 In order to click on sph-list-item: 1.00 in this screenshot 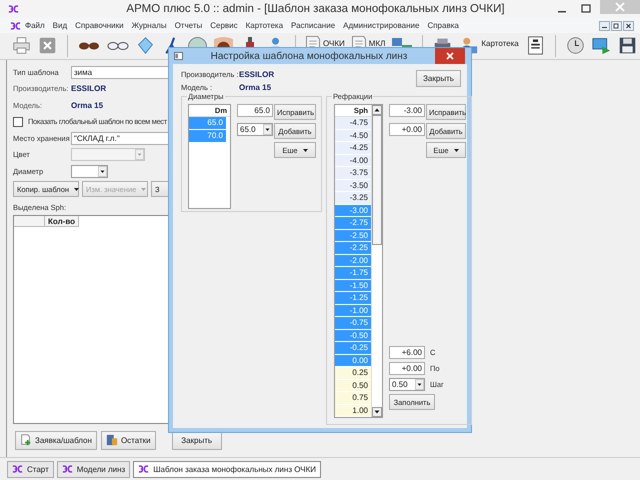, I will do `click(353, 410)`.